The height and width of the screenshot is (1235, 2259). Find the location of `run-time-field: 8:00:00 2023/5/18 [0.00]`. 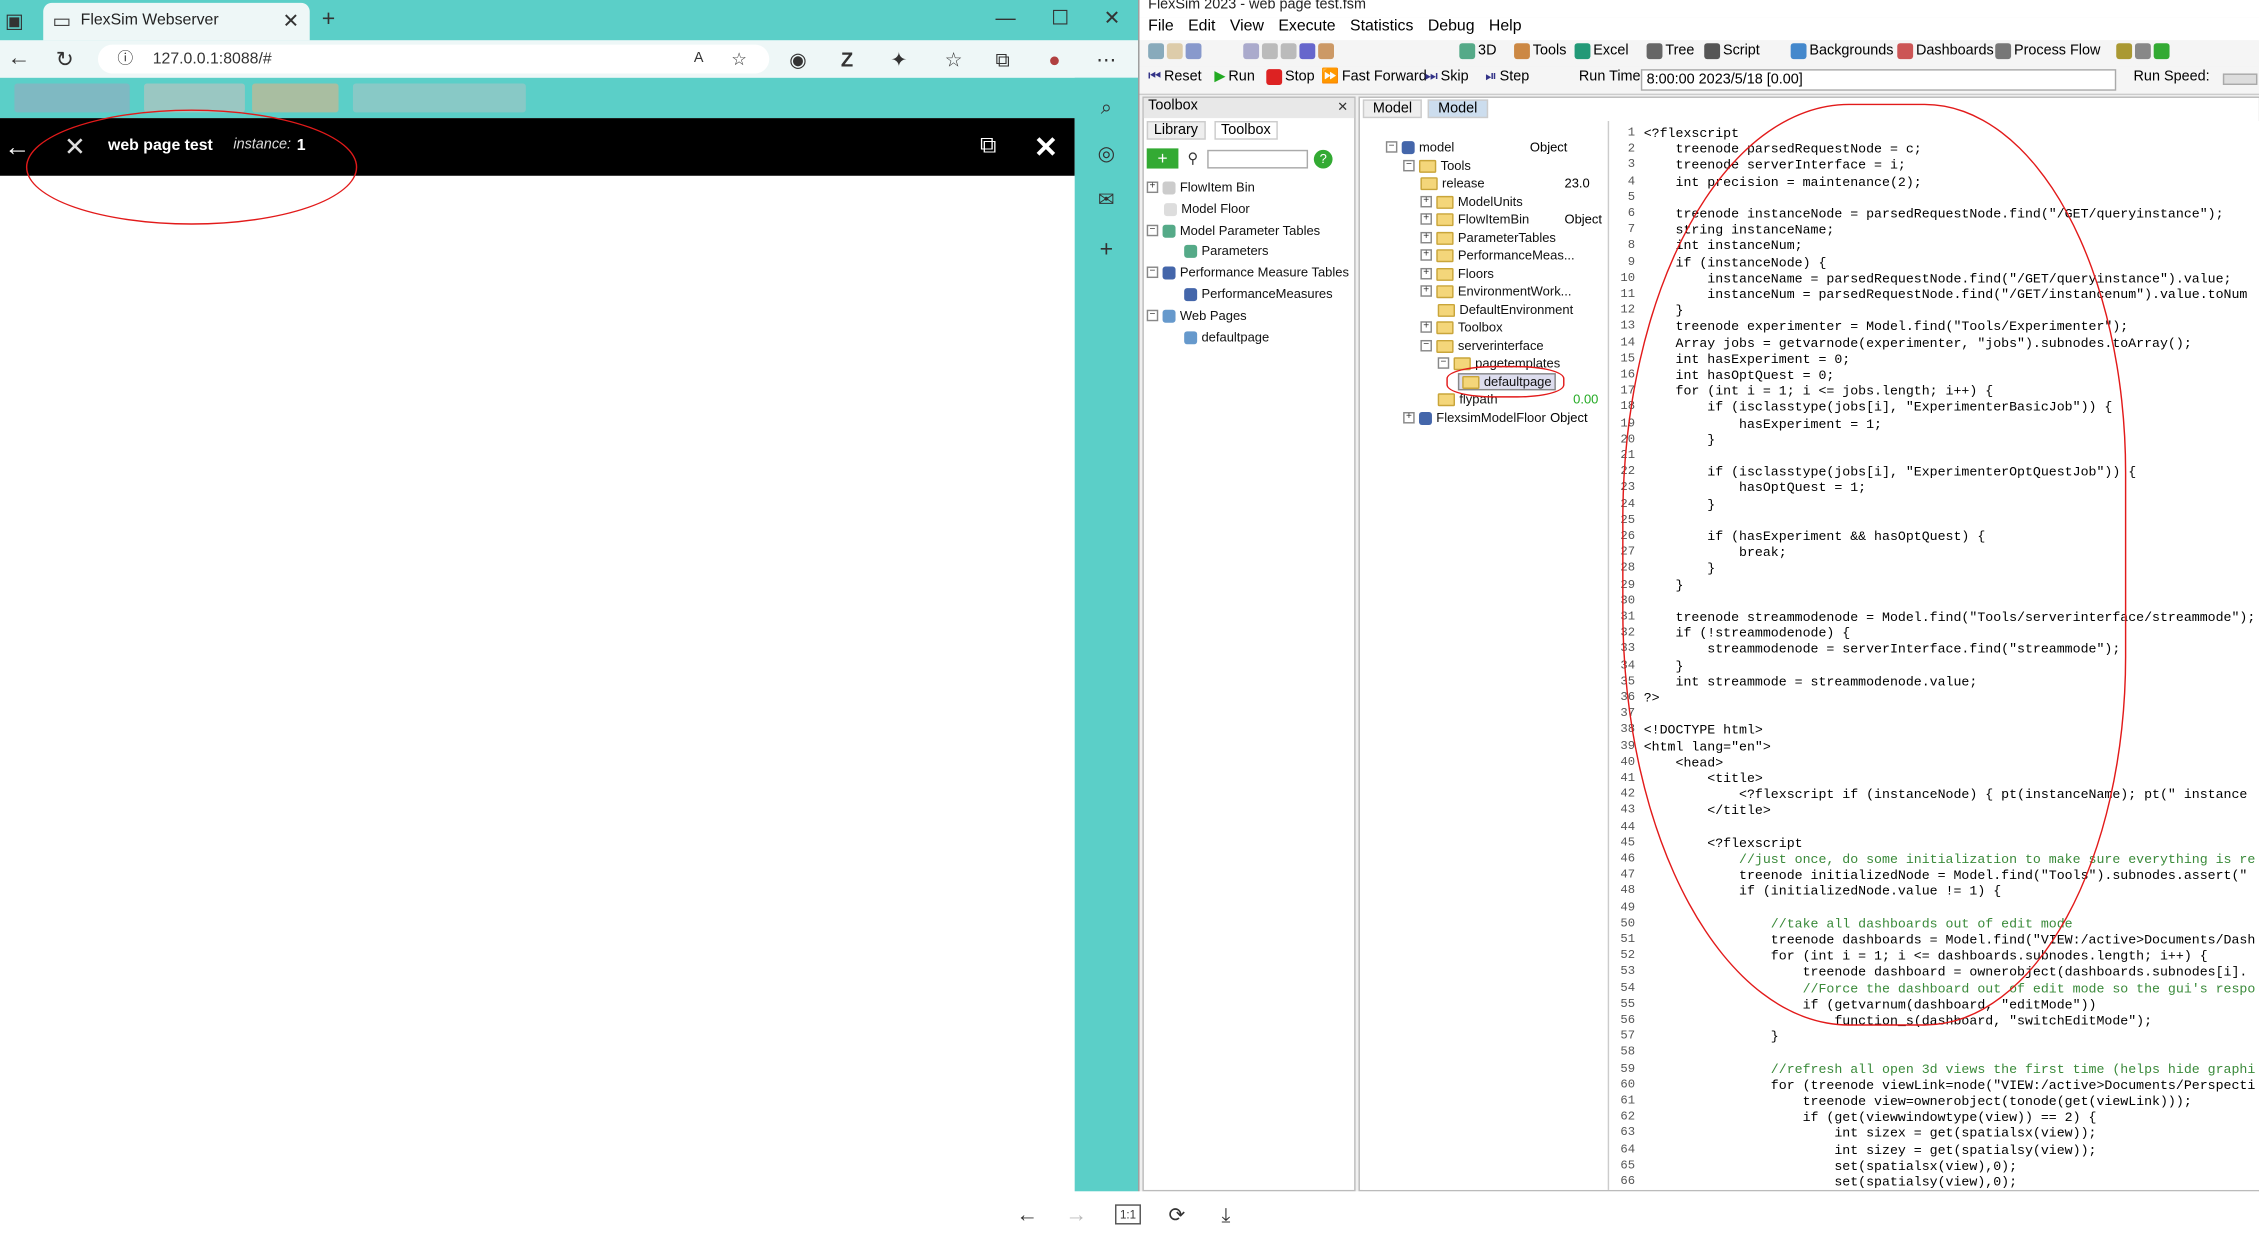

run-time-field: 8:00:00 2023/5/18 [0.00] is located at coordinates (1878, 80).